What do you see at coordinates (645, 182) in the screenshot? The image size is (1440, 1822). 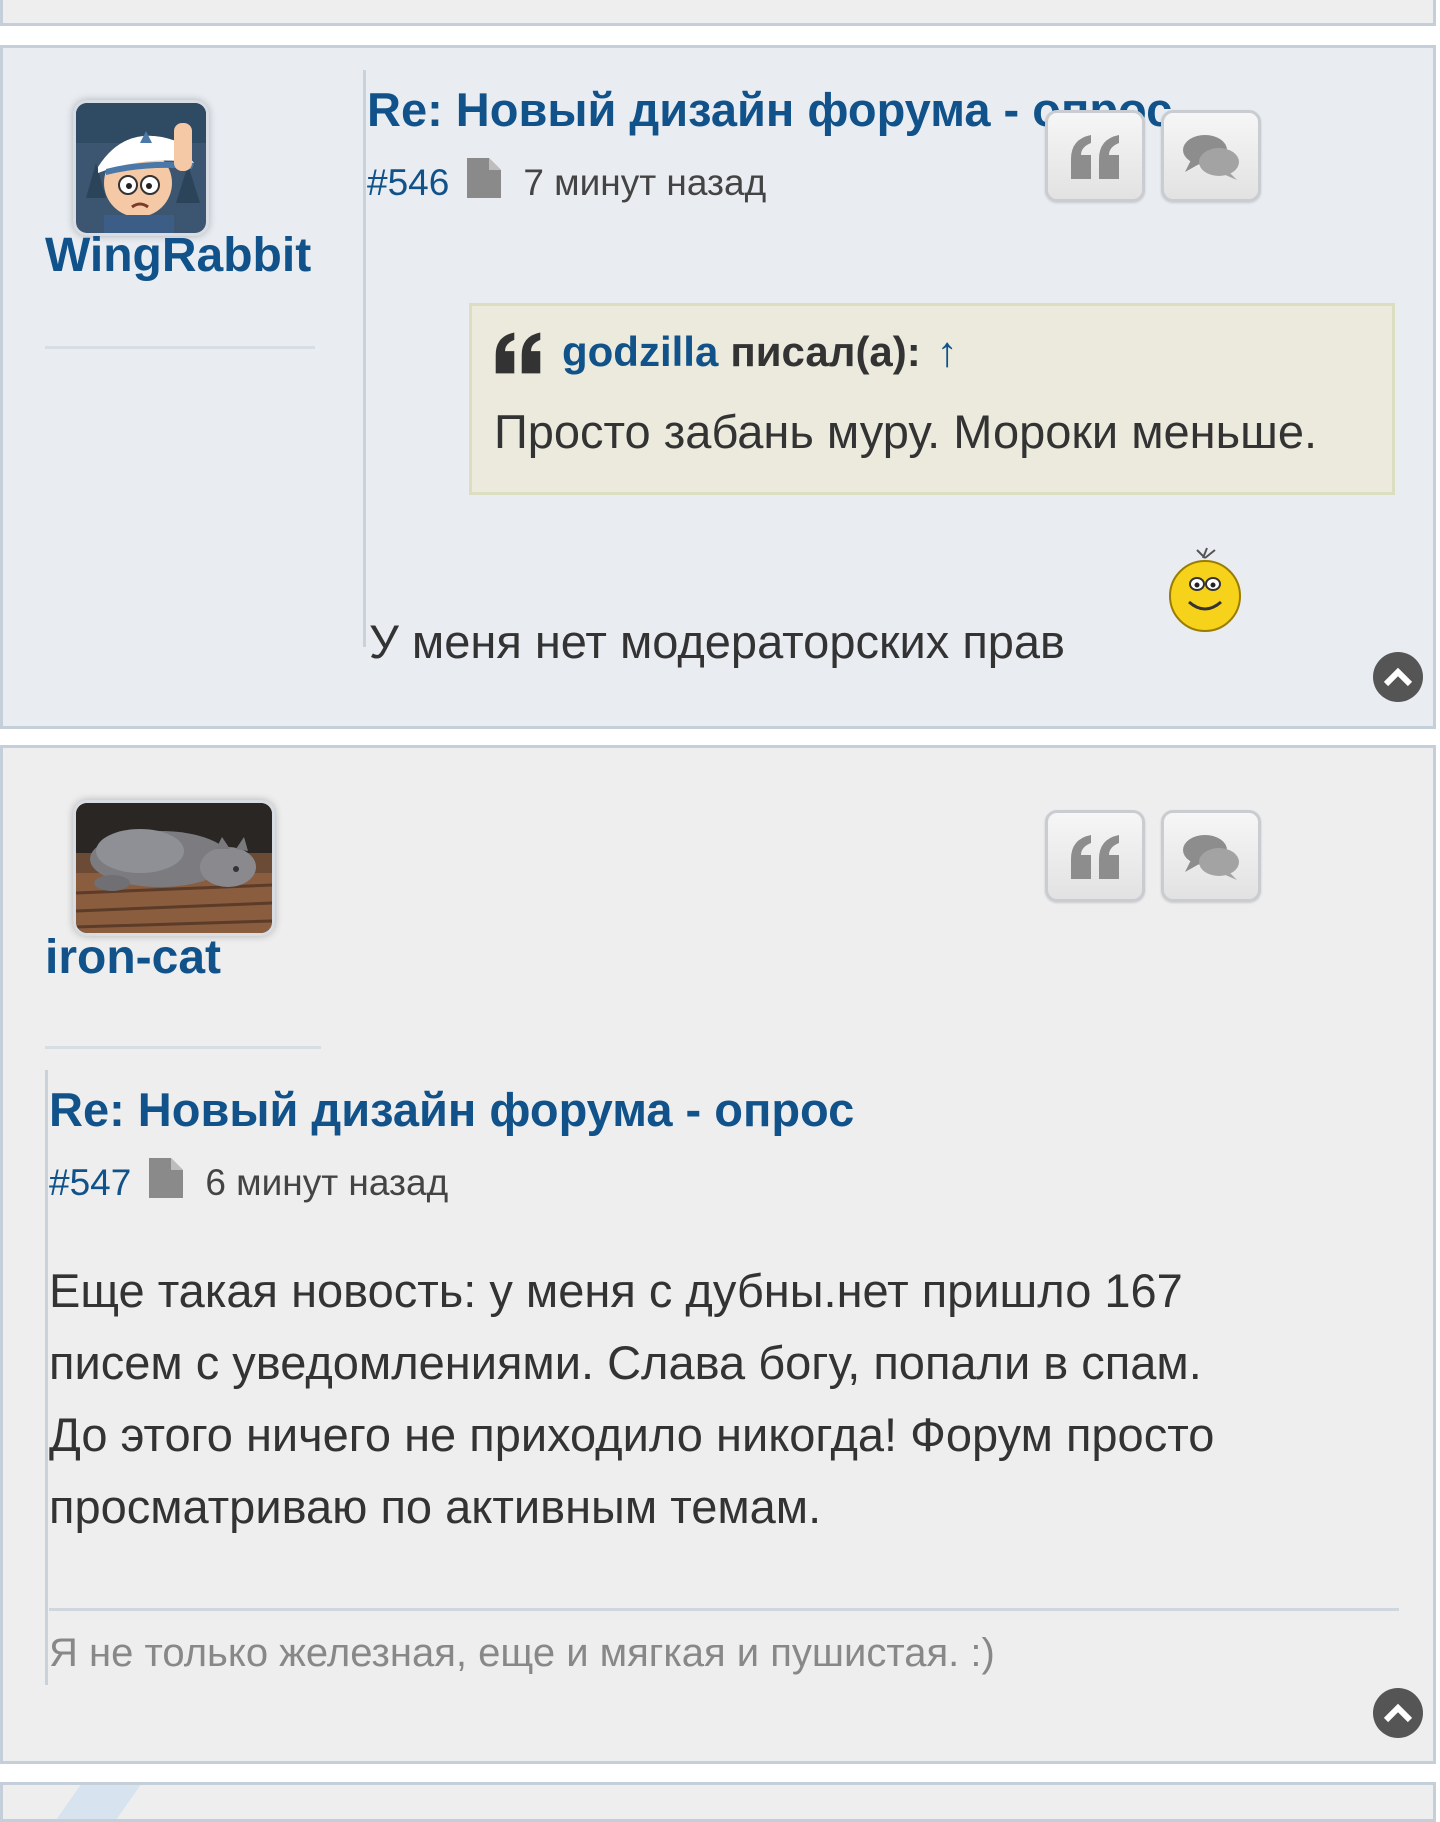 I see `post-time: 7 минут назад` at bounding box center [645, 182].